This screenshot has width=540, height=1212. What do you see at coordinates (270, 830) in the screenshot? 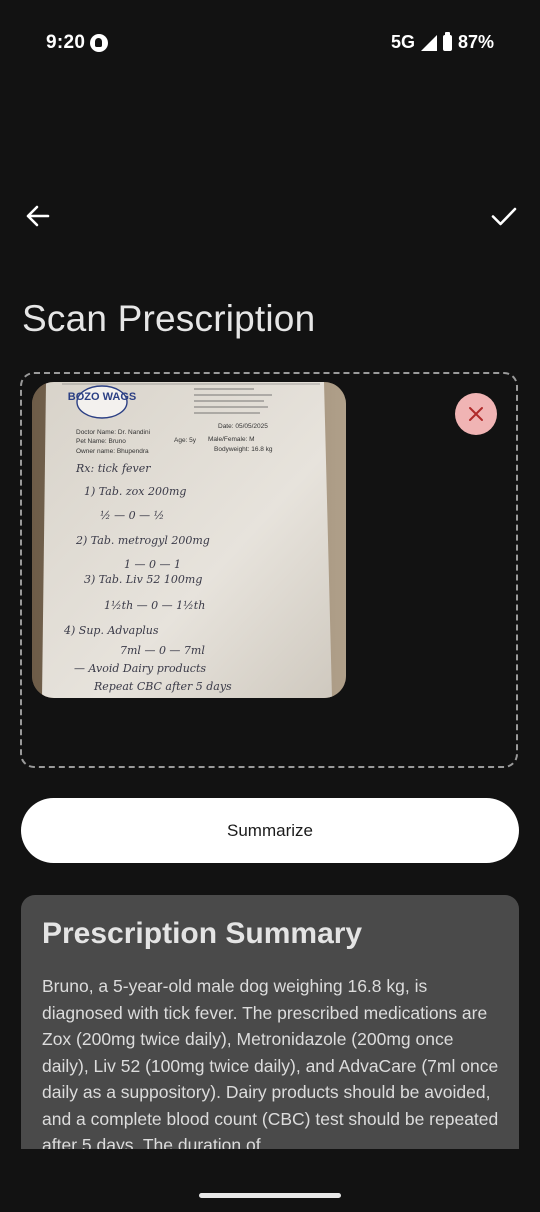
I see `summarize-button: Summarize` at bounding box center [270, 830].